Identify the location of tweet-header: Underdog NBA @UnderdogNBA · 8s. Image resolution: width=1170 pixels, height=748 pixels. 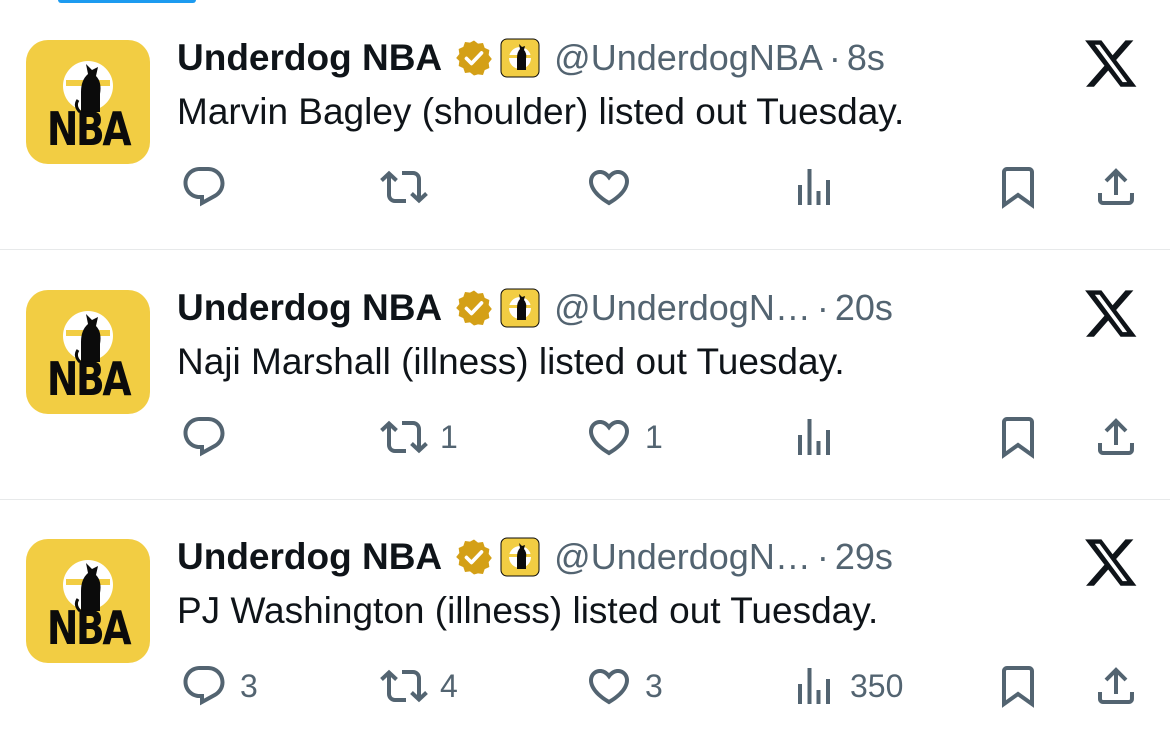
(531, 58).